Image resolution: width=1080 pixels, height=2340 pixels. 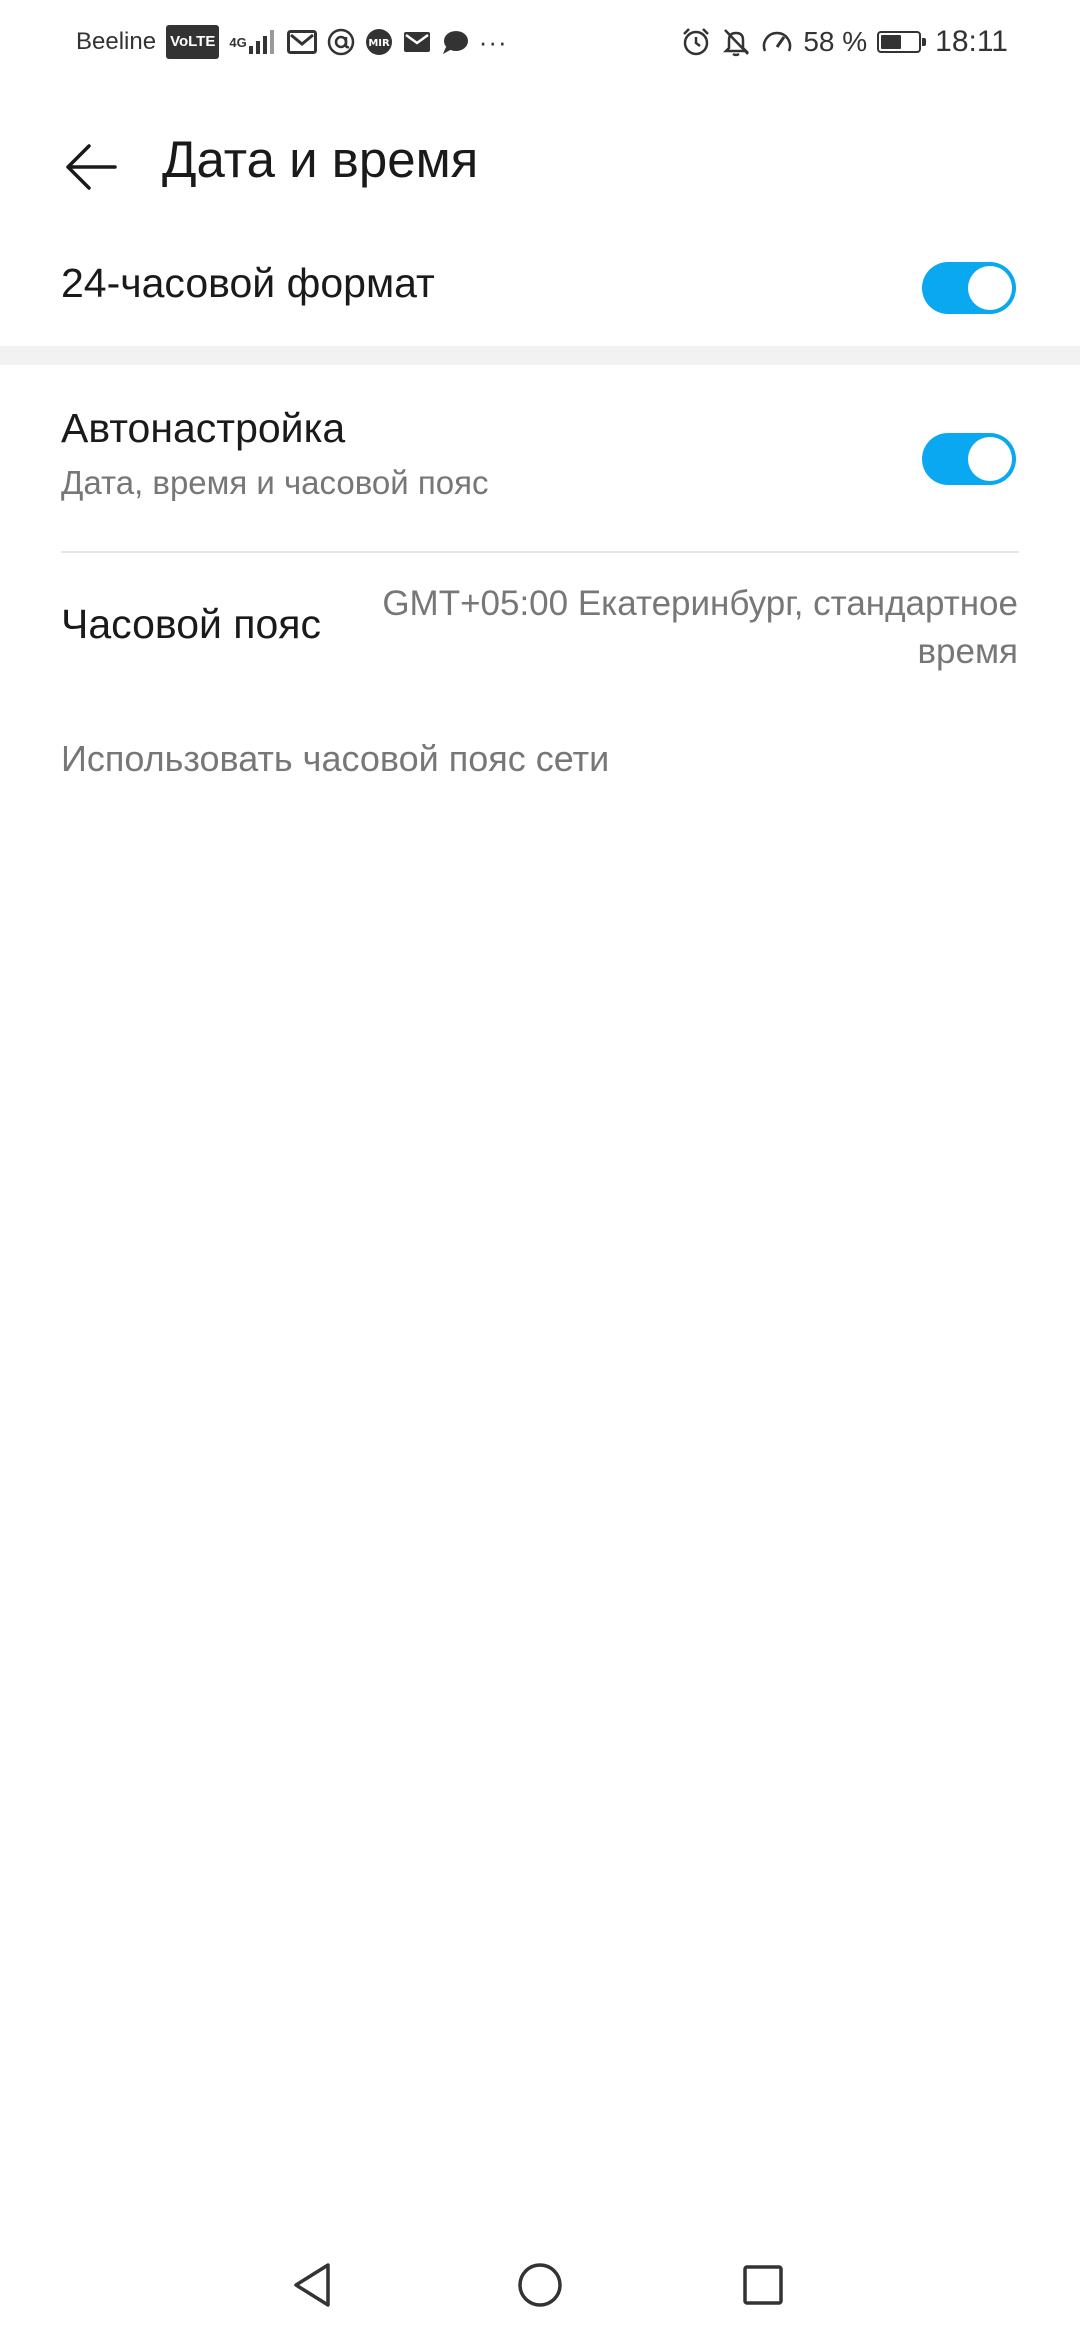 I want to click on circle-home-icon, so click(x=540, y=2285).